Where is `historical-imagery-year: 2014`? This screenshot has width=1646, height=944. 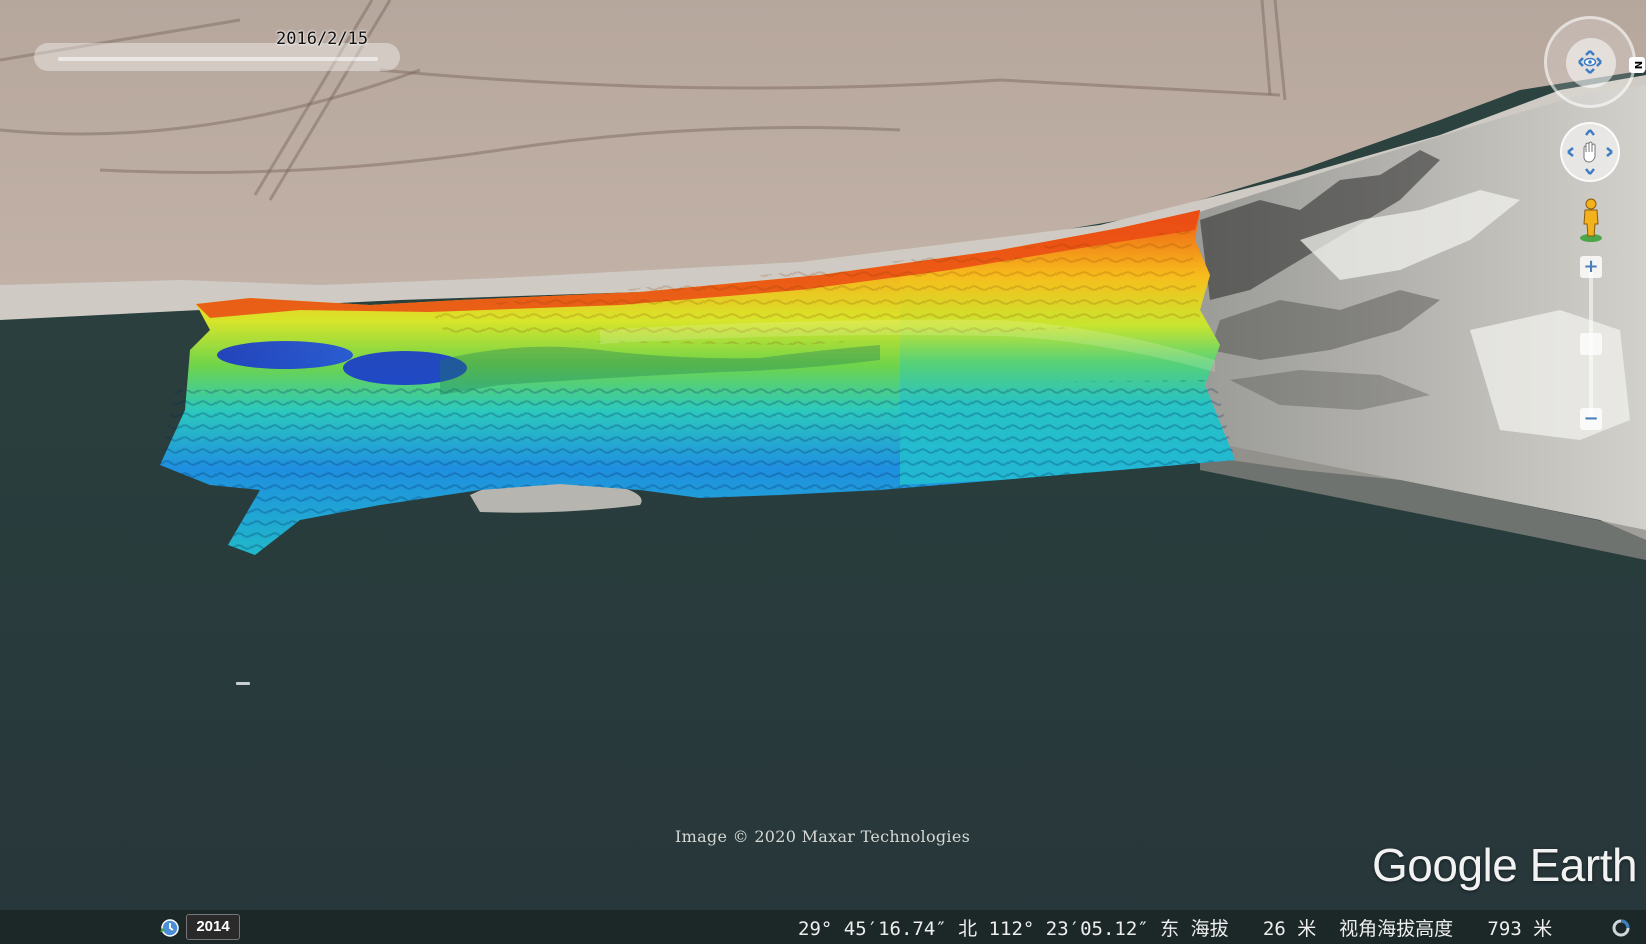 historical-imagery-year: 2014 is located at coordinates (213, 927).